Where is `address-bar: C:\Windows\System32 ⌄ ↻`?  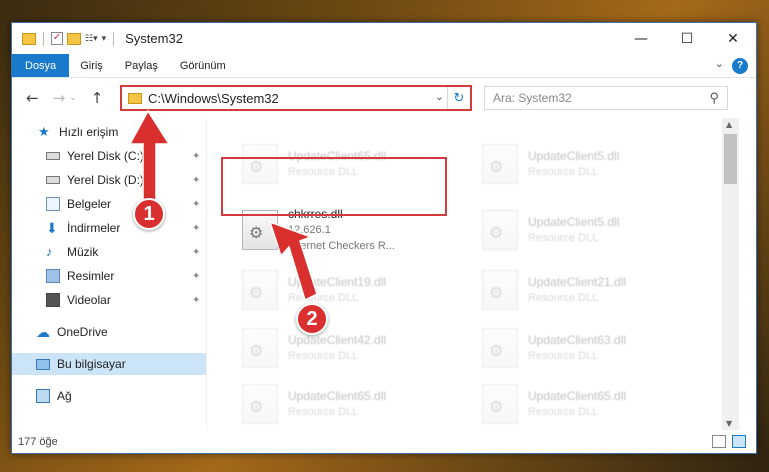
address-bar: C:\Windows\System32 ⌄ ↻ is located at coordinates (296, 98).